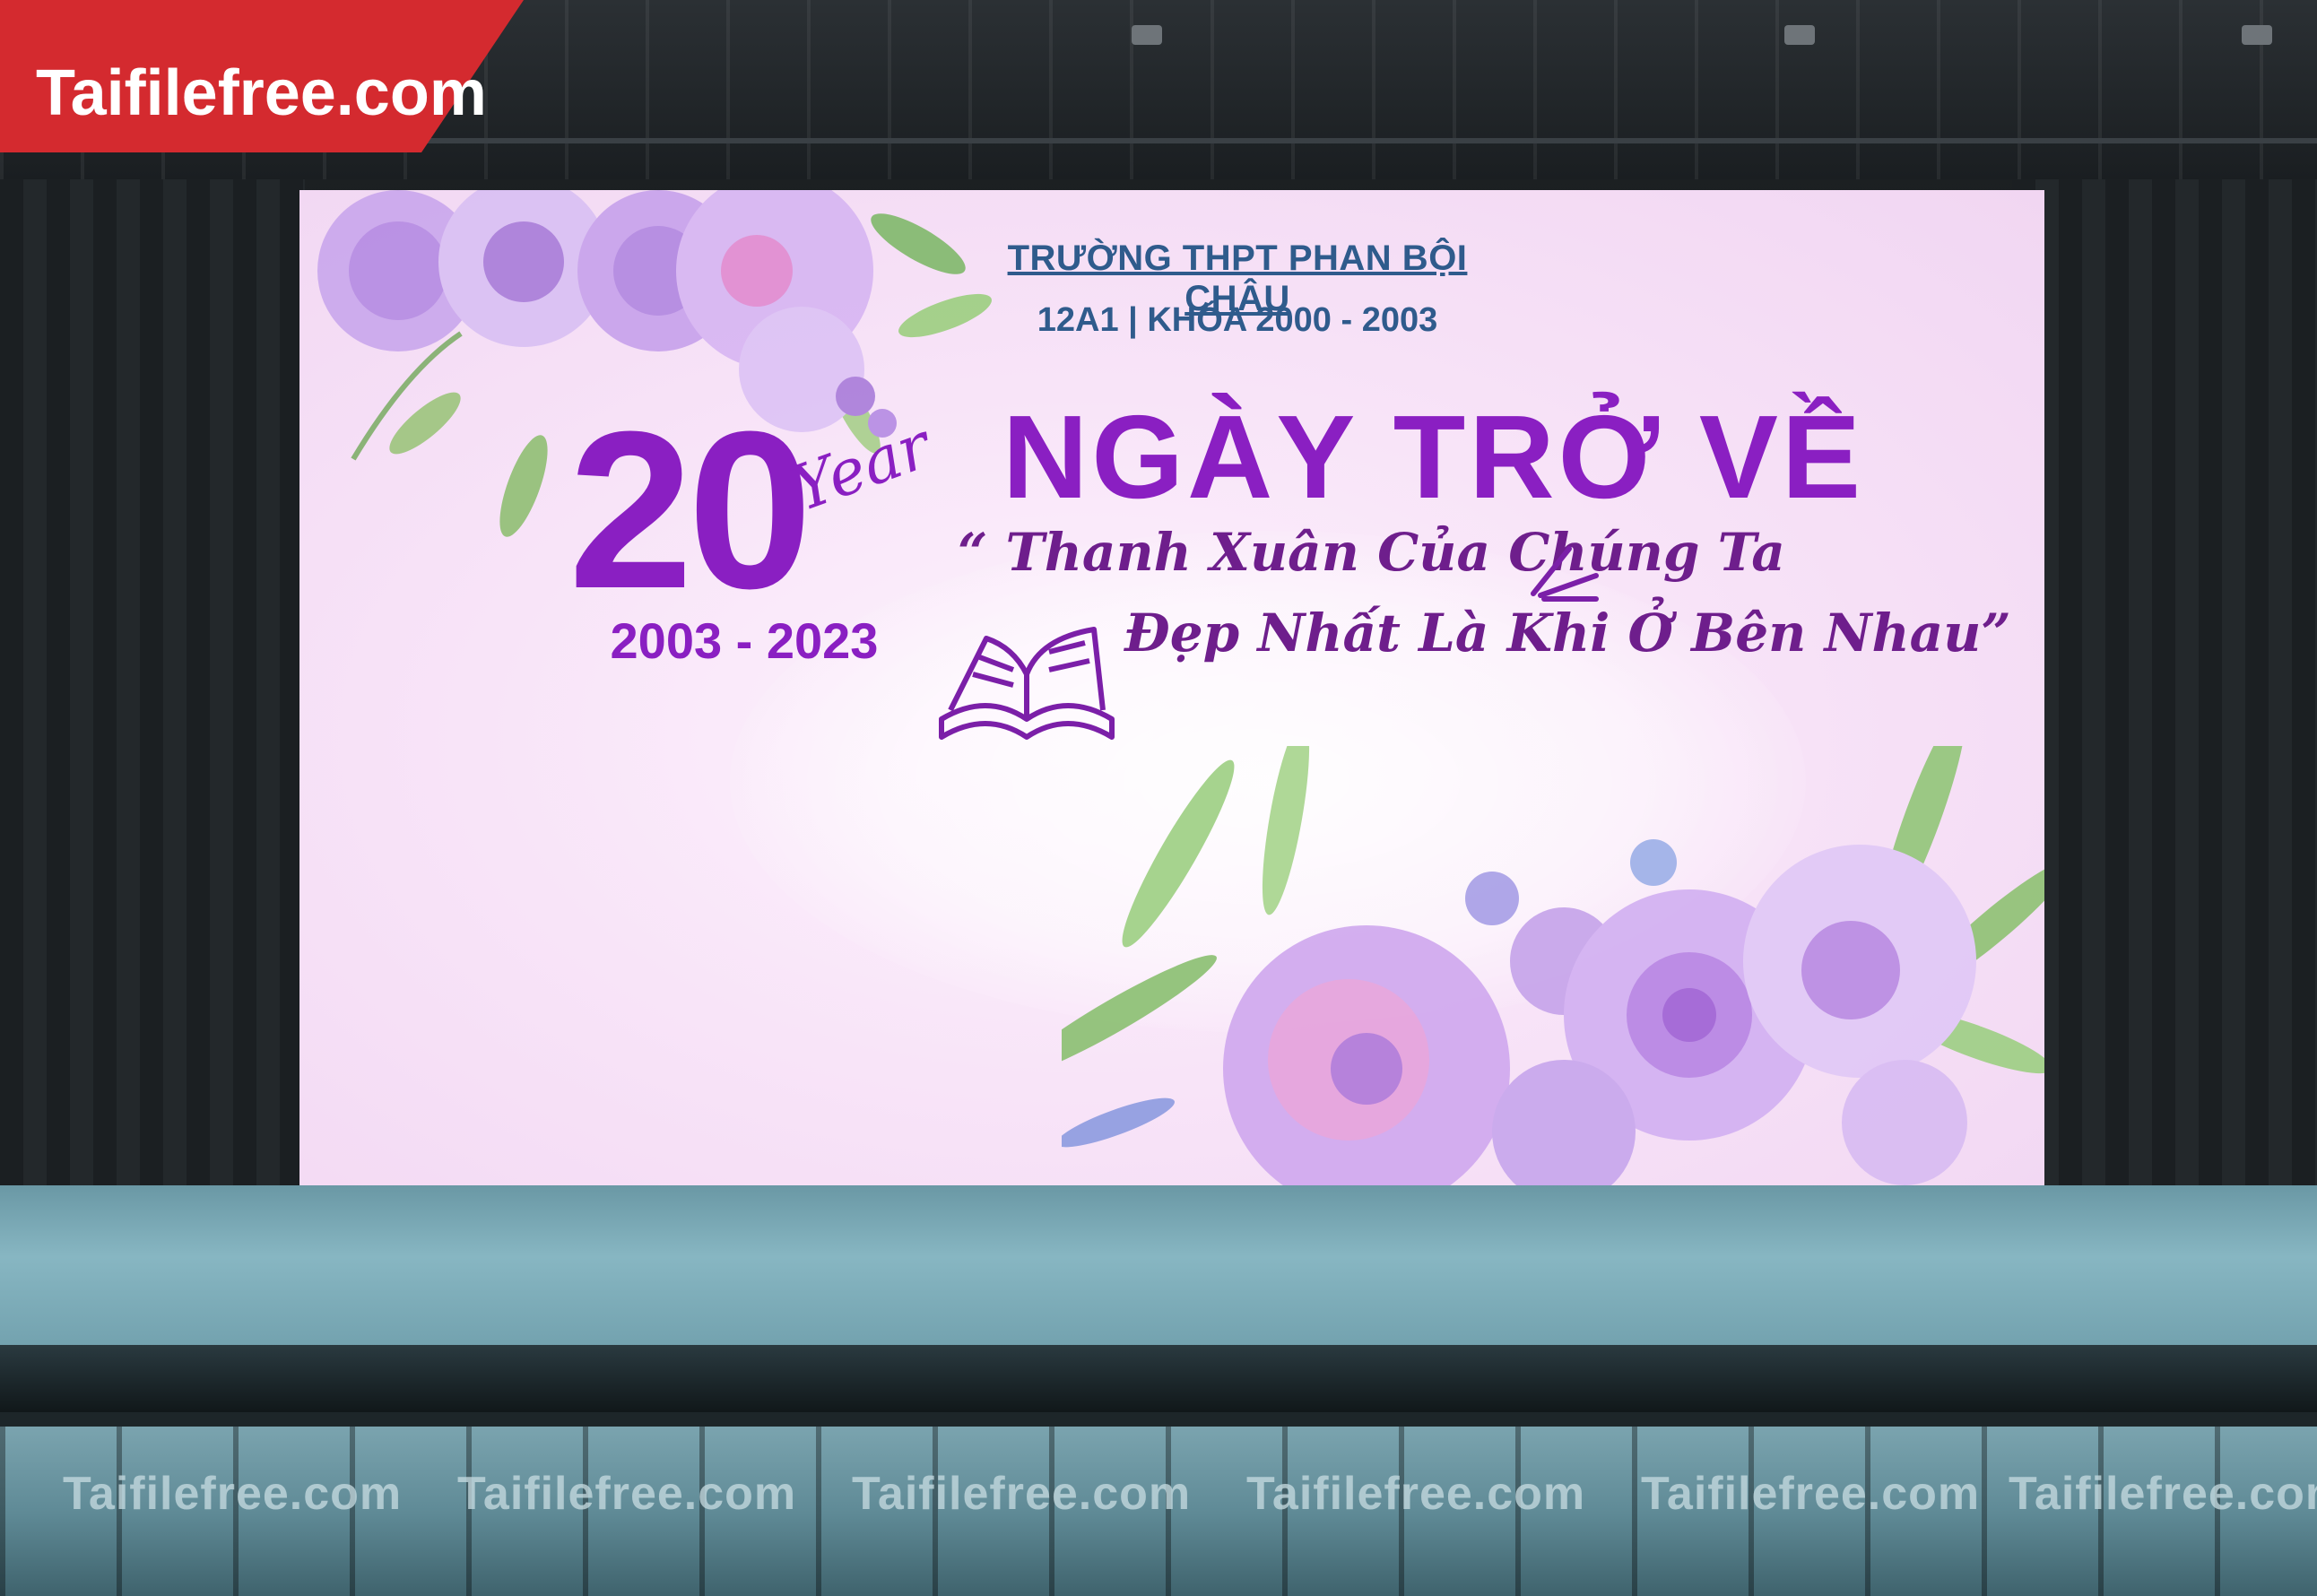  Describe the element at coordinates (1159, 1381) in the screenshot. I see `stage-edge` at that location.